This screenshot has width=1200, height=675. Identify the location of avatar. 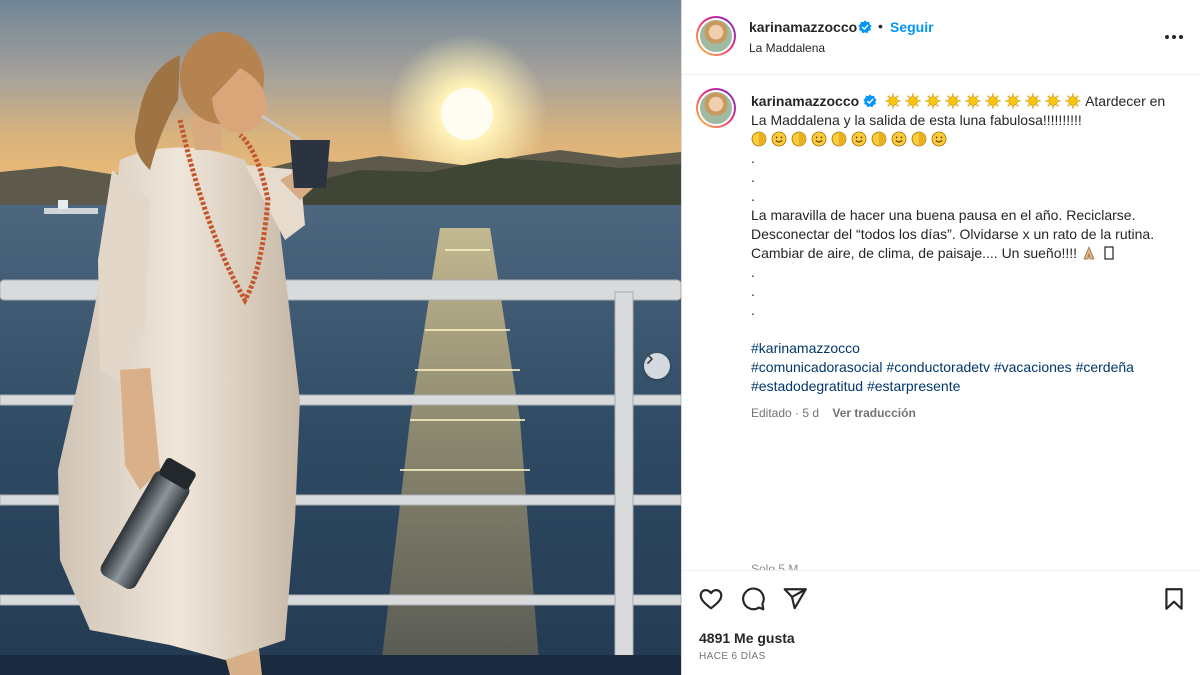
(716, 36).